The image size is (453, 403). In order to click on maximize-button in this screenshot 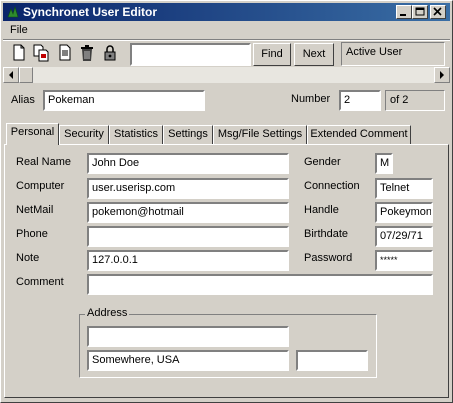, I will do `click(420, 12)`.